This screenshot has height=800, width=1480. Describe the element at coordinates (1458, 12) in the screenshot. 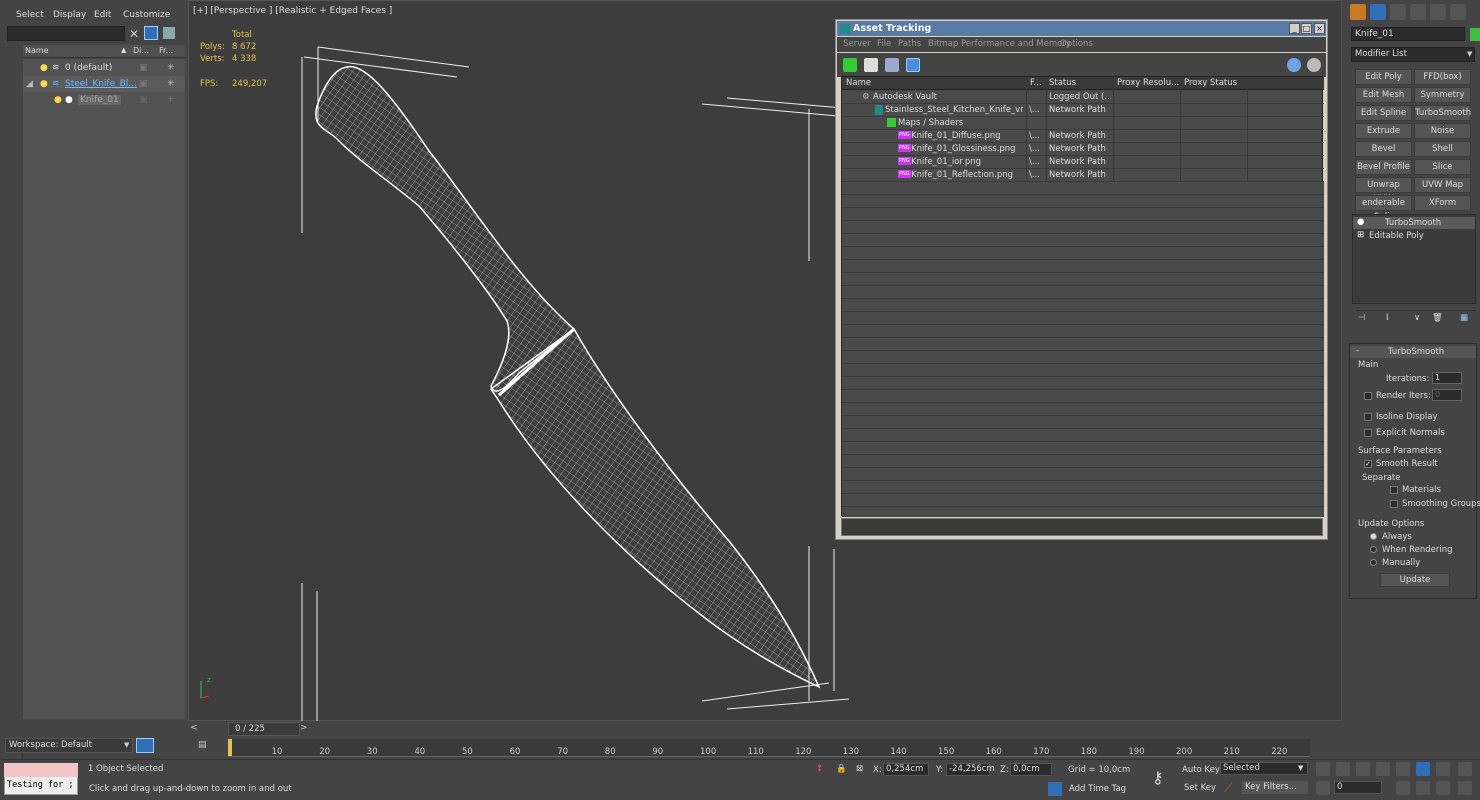

I see `utilities-tab-icon` at that location.